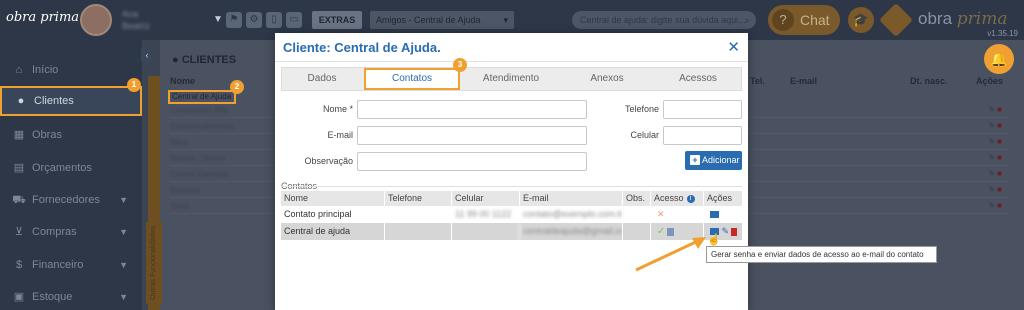 The height and width of the screenshot is (310, 1024). What do you see at coordinates (179, 142) in the screenshot?
I see `row-name: Silva` at bounding box center [179, 142].